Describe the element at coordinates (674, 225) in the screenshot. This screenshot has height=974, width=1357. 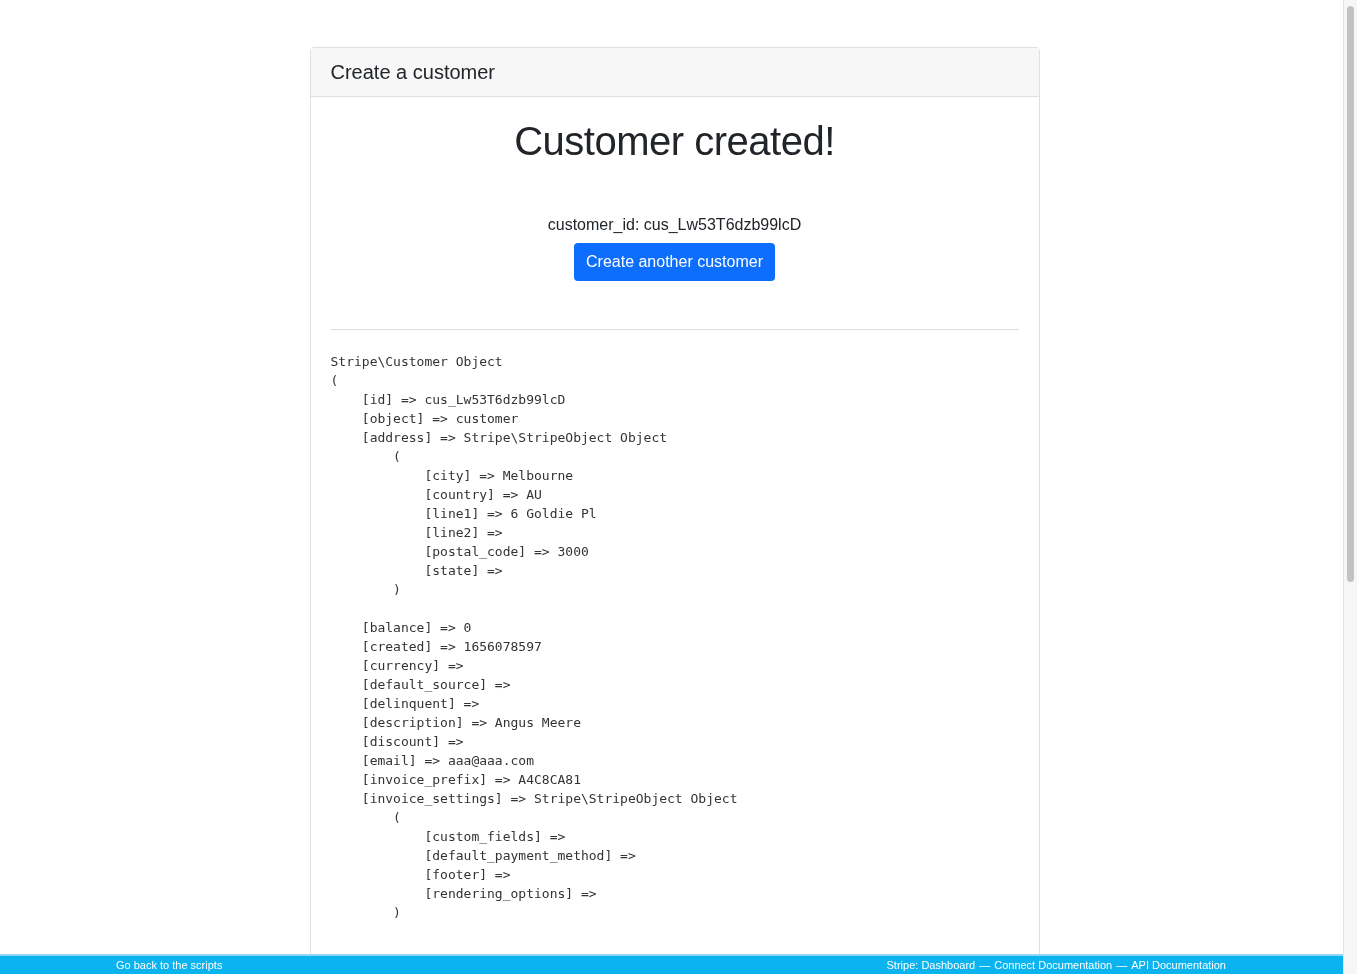
I see `customer-id-text: customer_id: cus_Lw53T6dzb99lcD` at that location.